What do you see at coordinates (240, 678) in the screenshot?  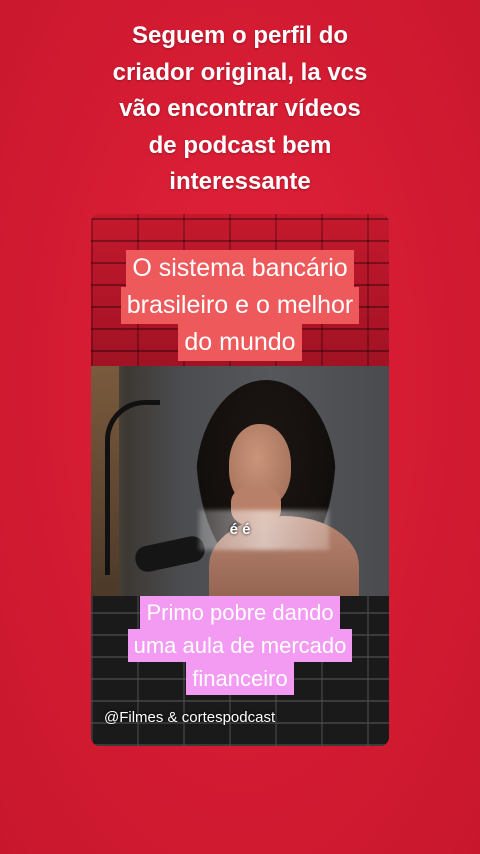 I see `bottom-label-line: financeiro` at bounding box center [240, 678].